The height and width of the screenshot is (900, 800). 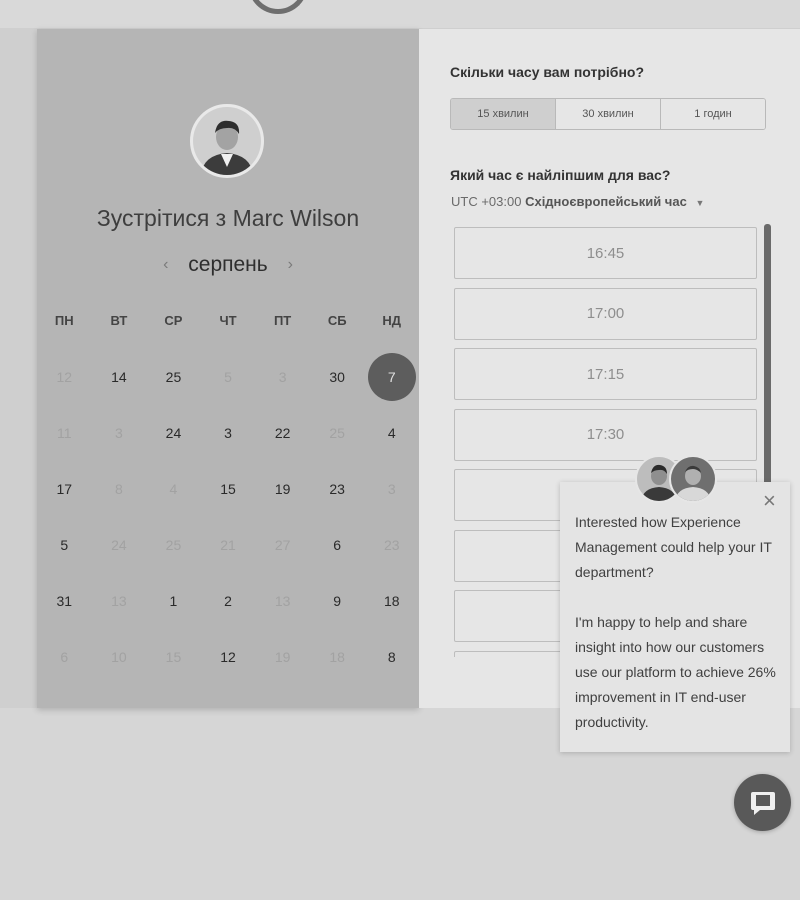 I want to click on calendar-day: 9, so click(x=337, y=601).